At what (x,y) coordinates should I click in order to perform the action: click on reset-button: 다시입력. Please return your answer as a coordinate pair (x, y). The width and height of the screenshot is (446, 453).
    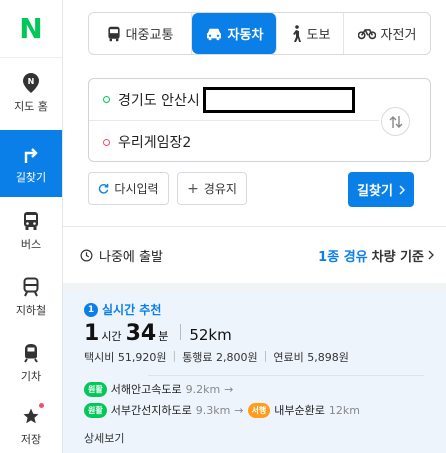
    Looking at the image, I should click on (128, 188).